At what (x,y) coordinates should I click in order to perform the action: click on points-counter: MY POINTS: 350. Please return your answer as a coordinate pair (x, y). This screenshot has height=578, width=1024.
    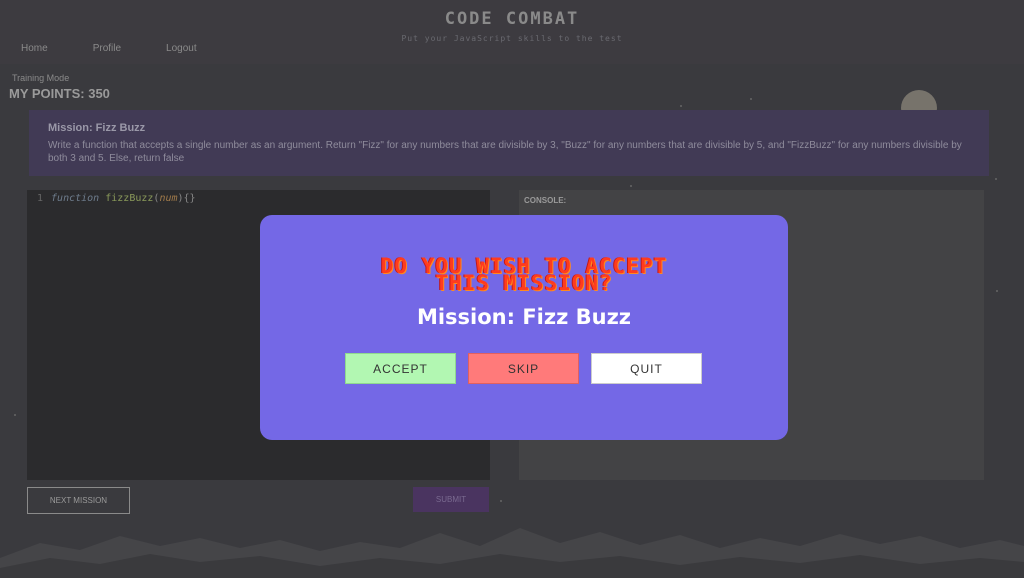
    Looking at the image, I should click on (59, 93).